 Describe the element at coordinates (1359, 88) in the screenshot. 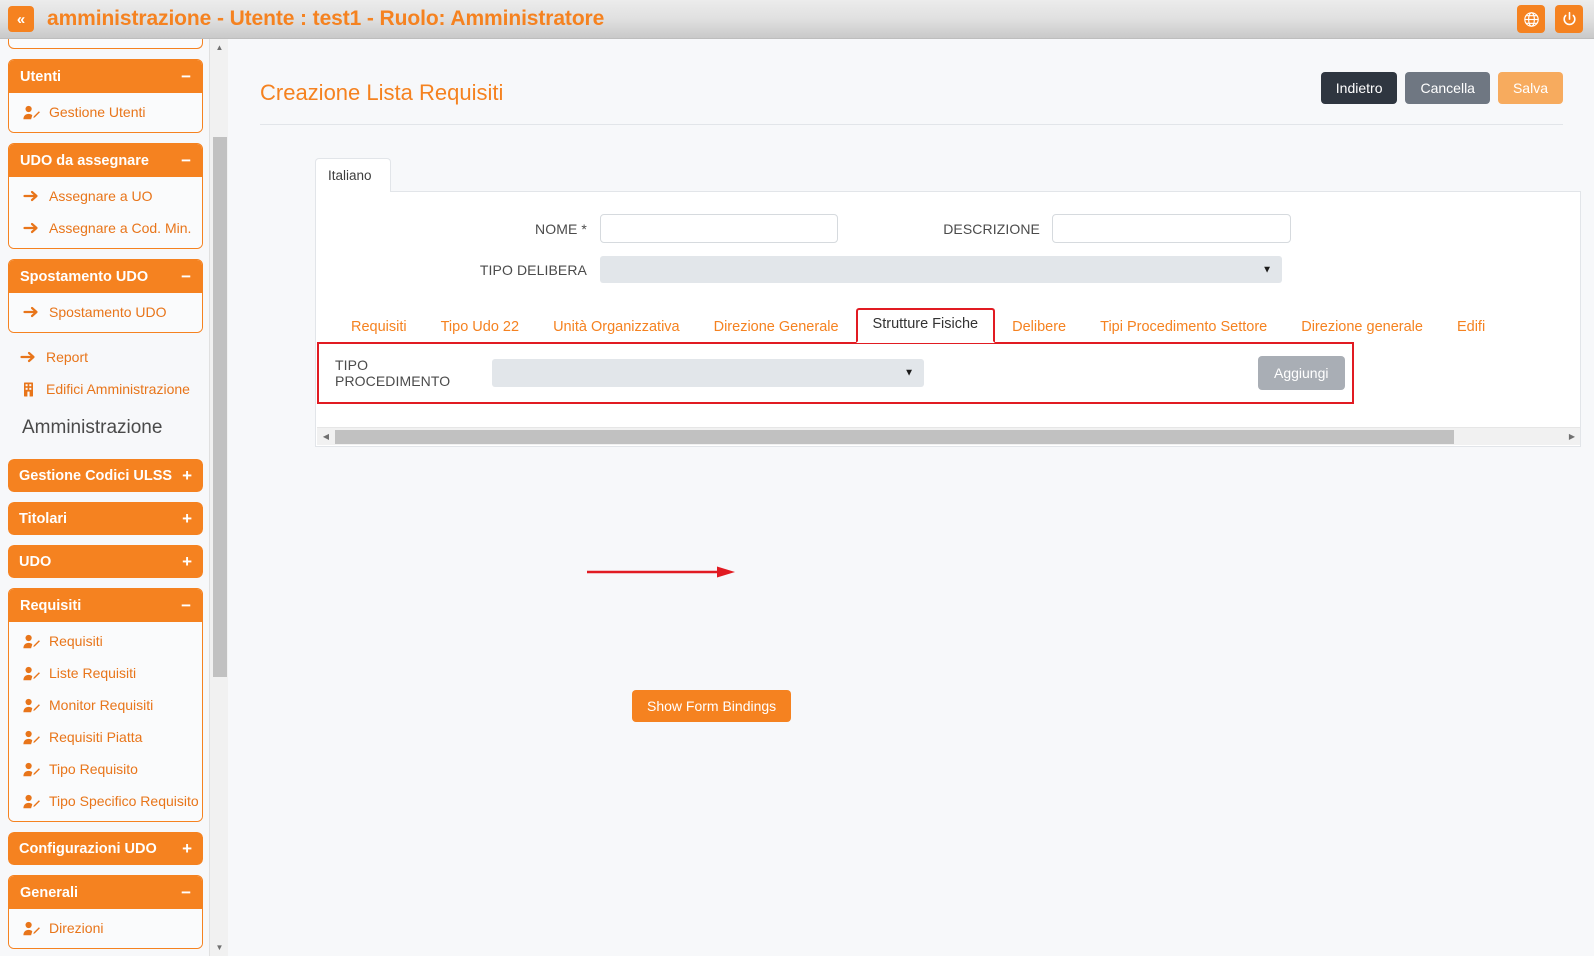

I see `indietro-button: Indietro` at that location.